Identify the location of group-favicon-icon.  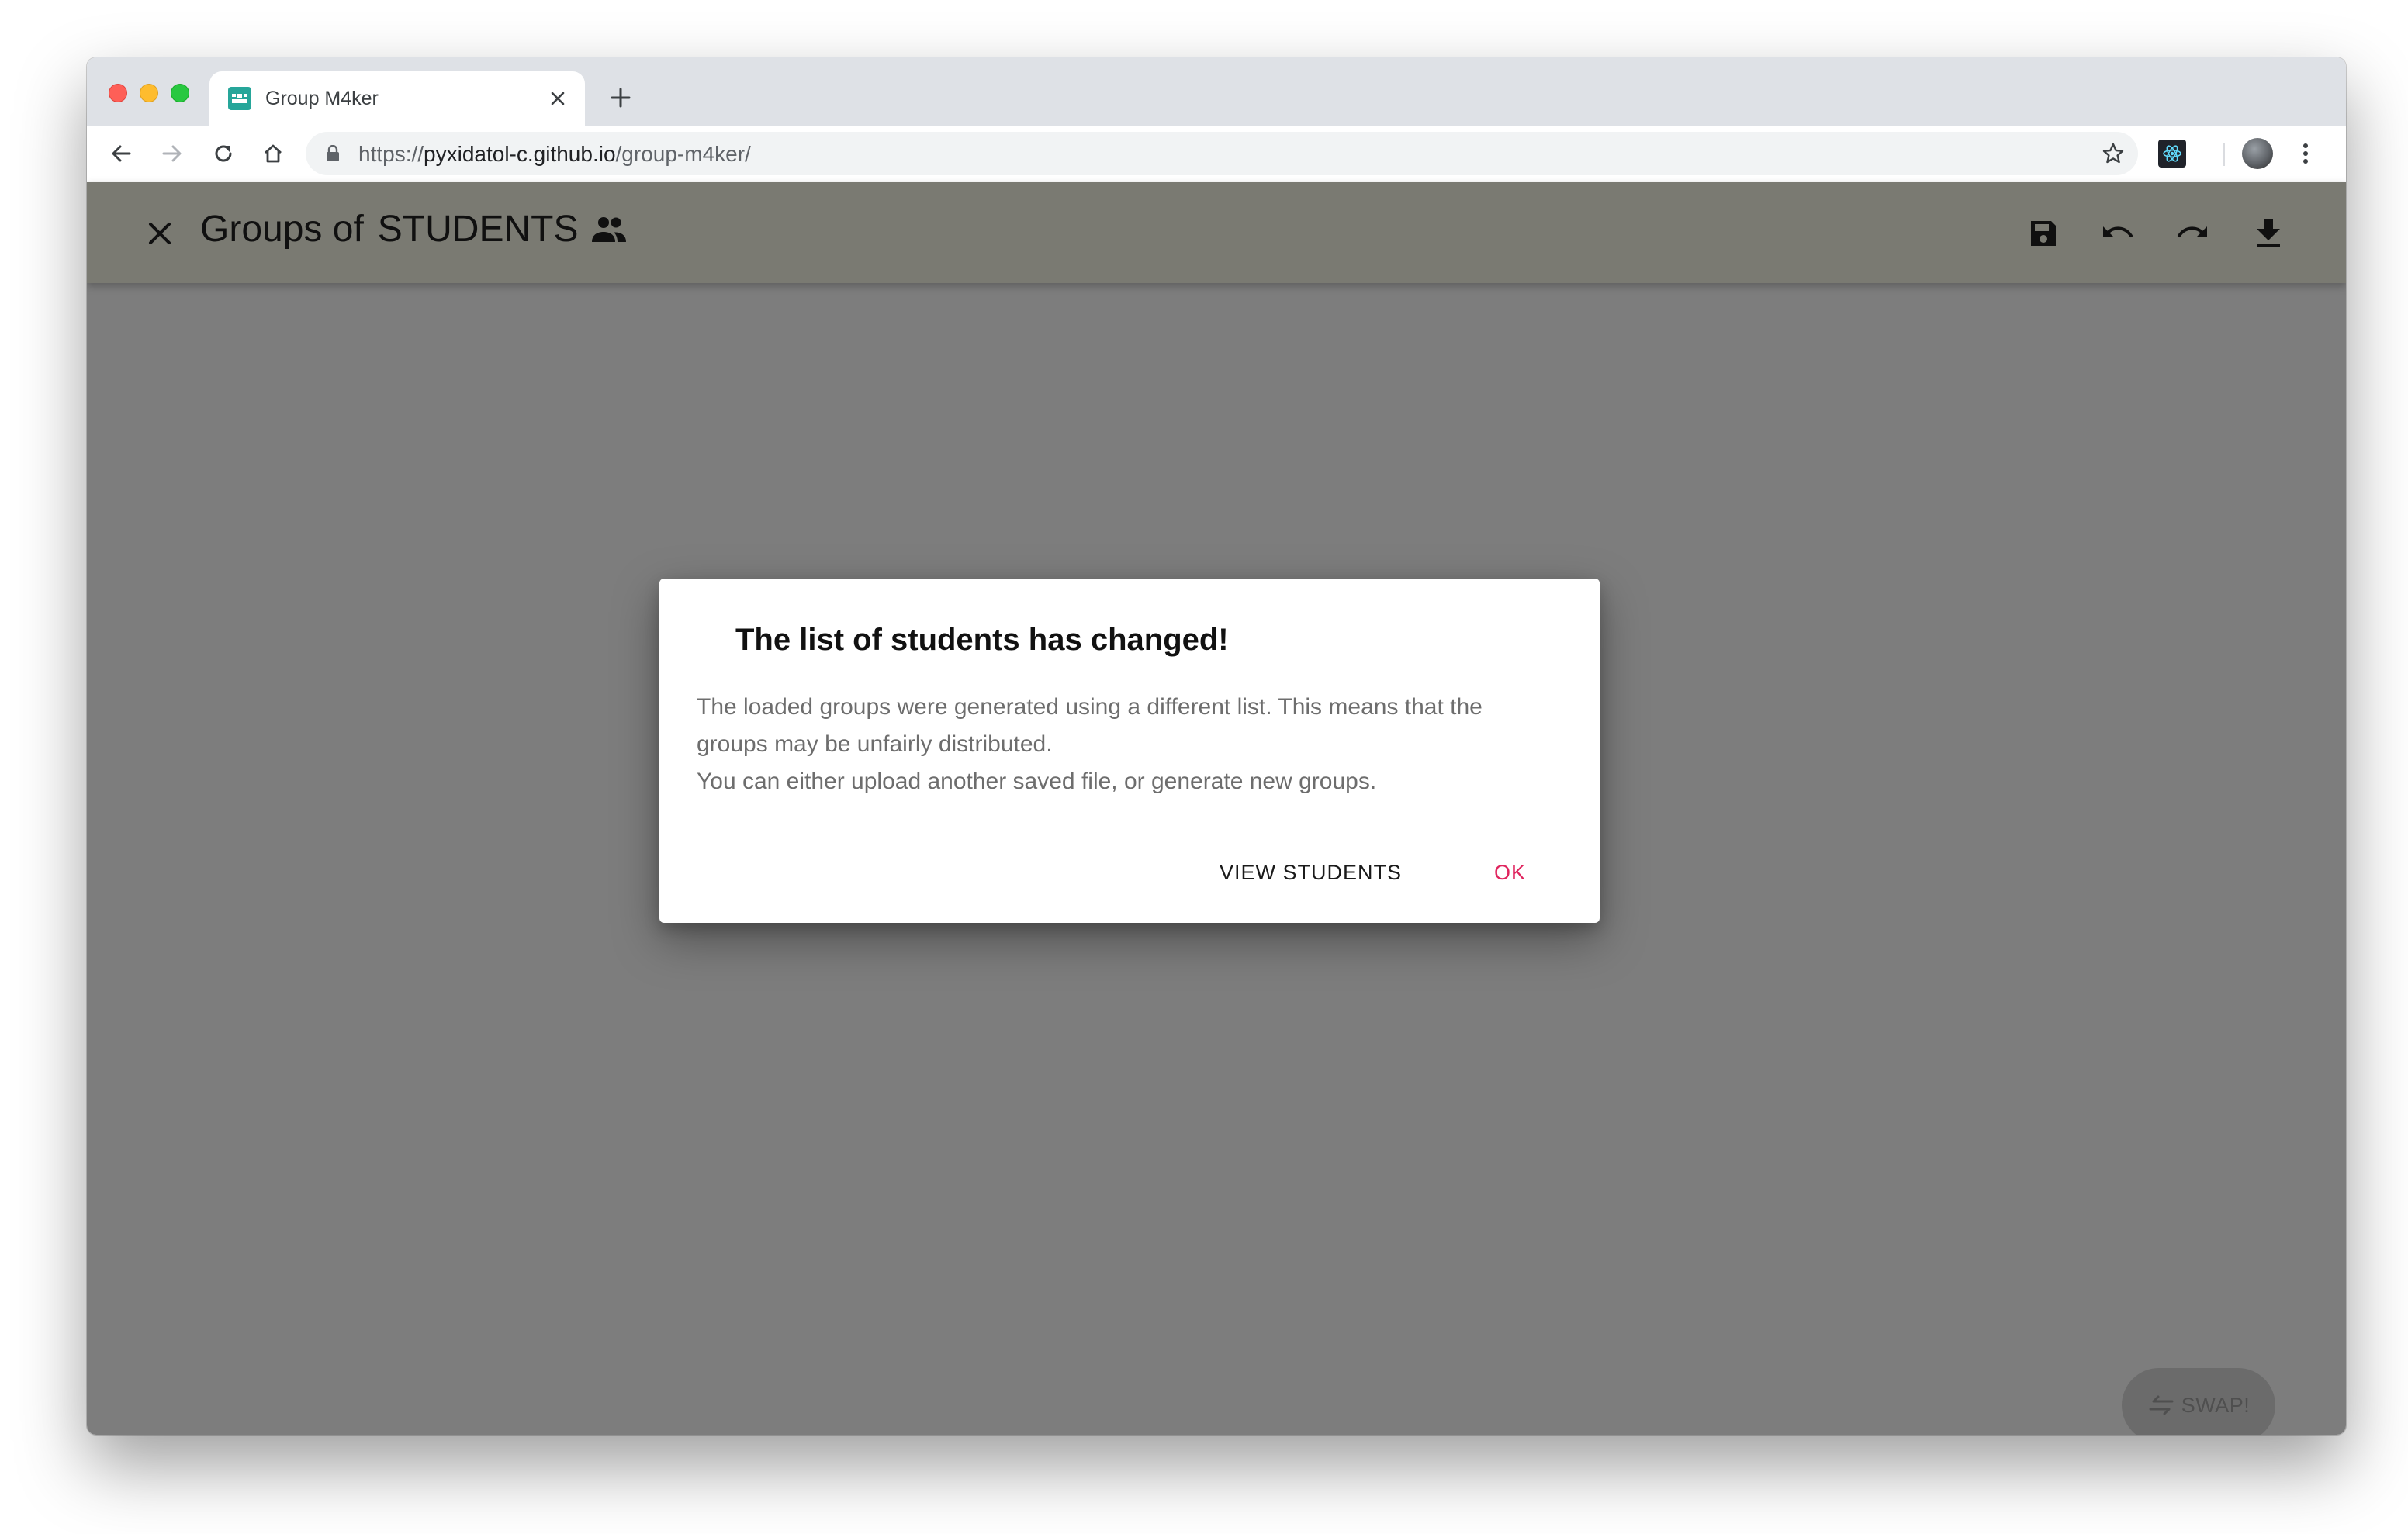
(239, 98).